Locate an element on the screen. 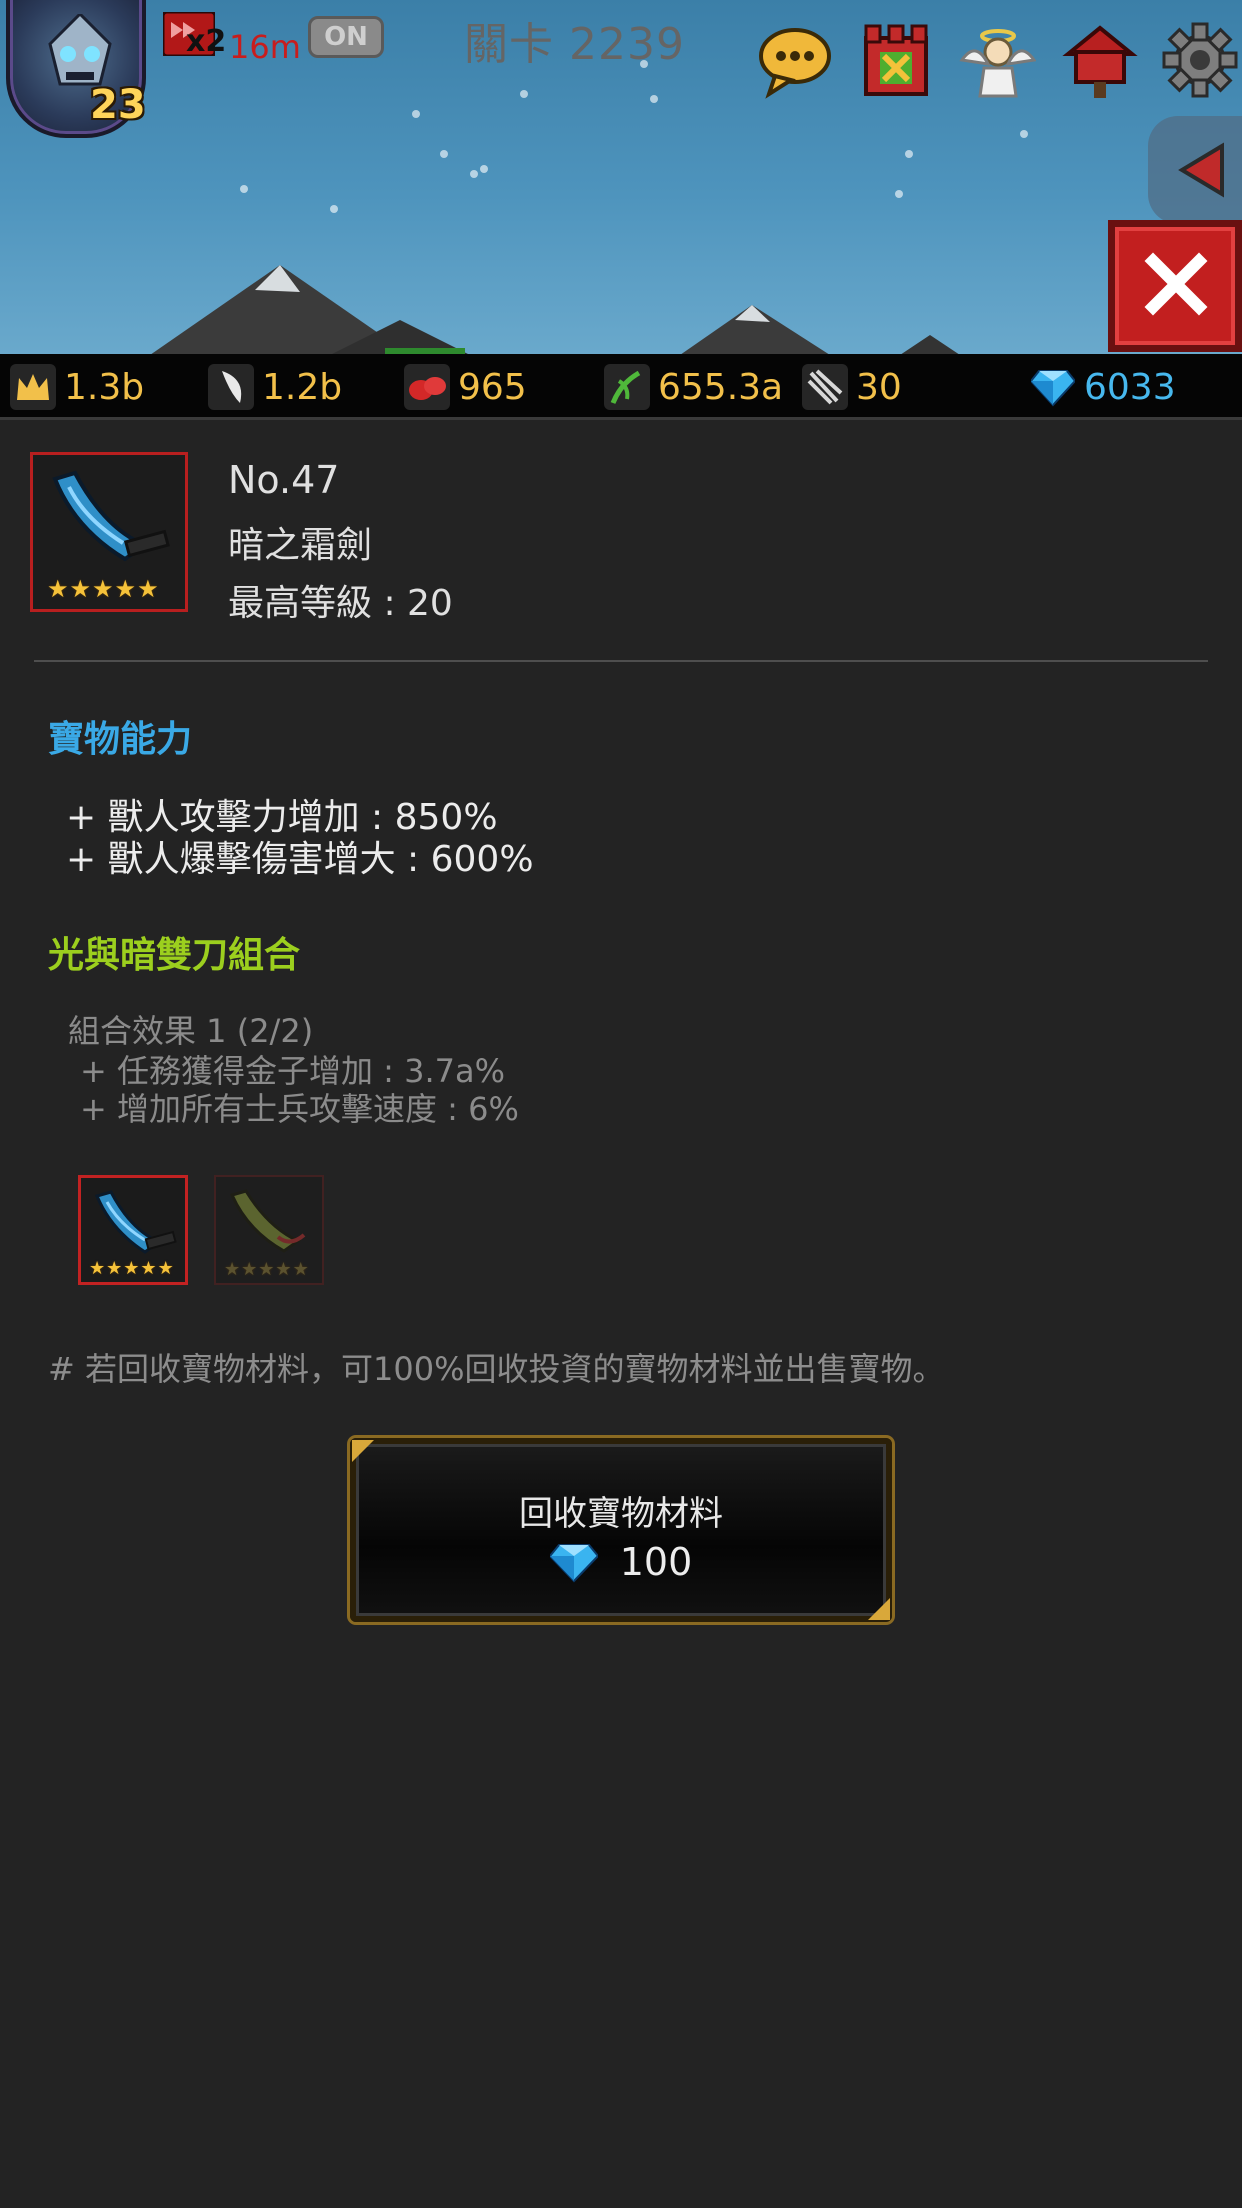 This screenshot has height=2208, width=1242. resource-fang: 1.2b is located at coordinates (275, 387).